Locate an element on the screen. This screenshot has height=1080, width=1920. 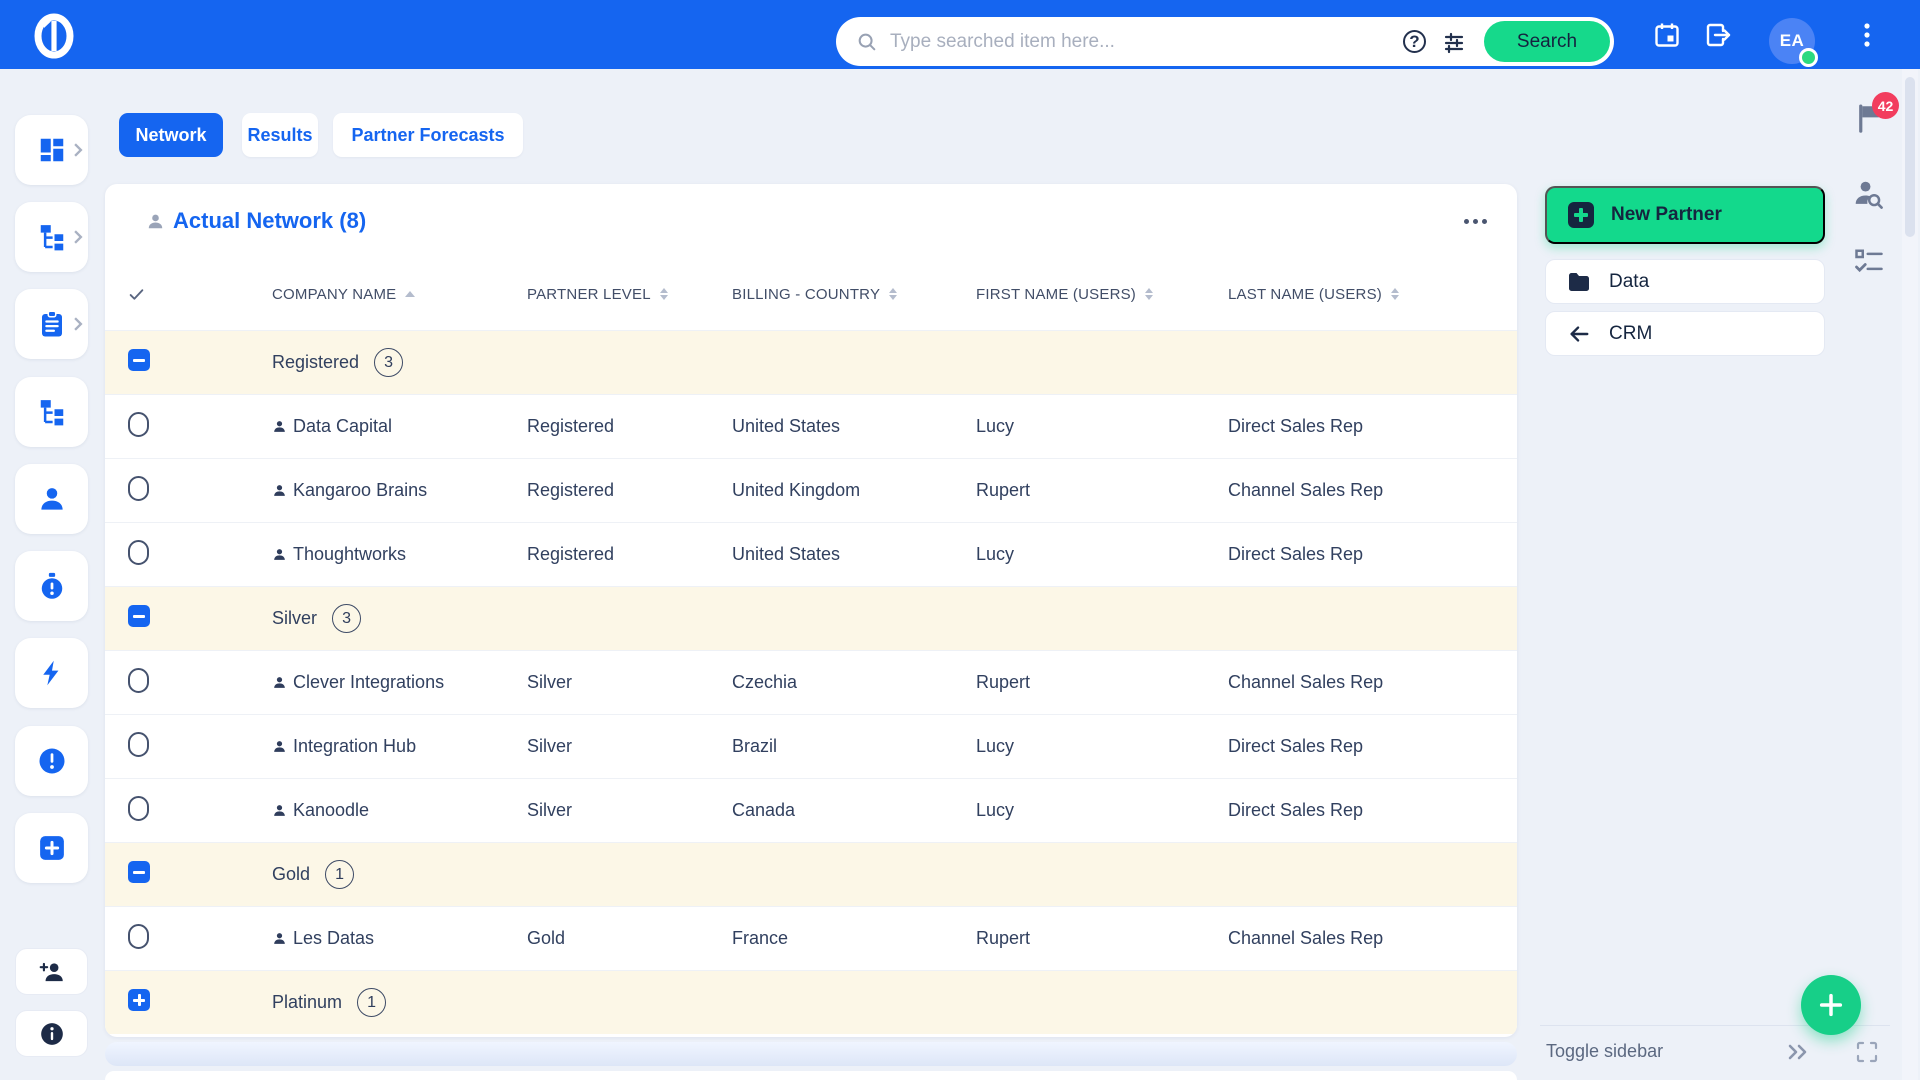
group-count-badge: 3 is located at coordinates (389, 362).